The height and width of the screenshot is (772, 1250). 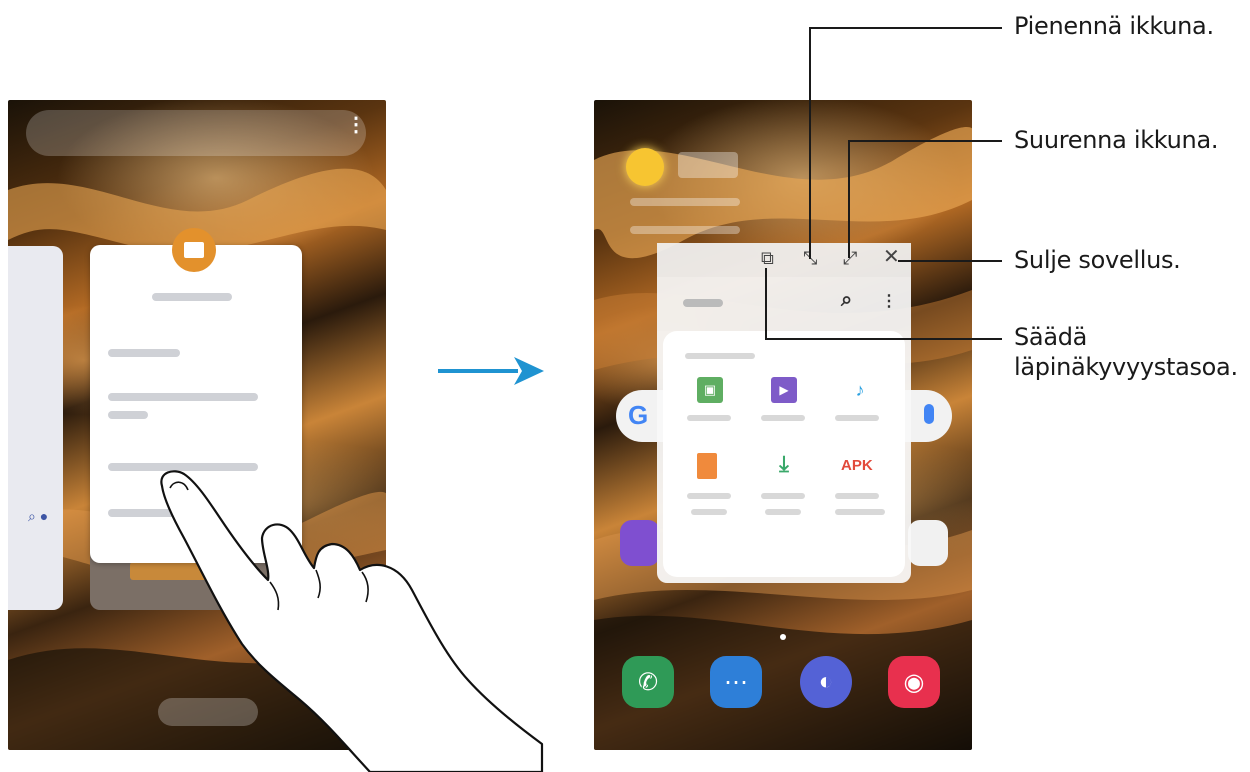 What do you see at coordinates (846, 300) in the screenshot?
I see `search-icon: ⌕` at bounding box center [846, 300].